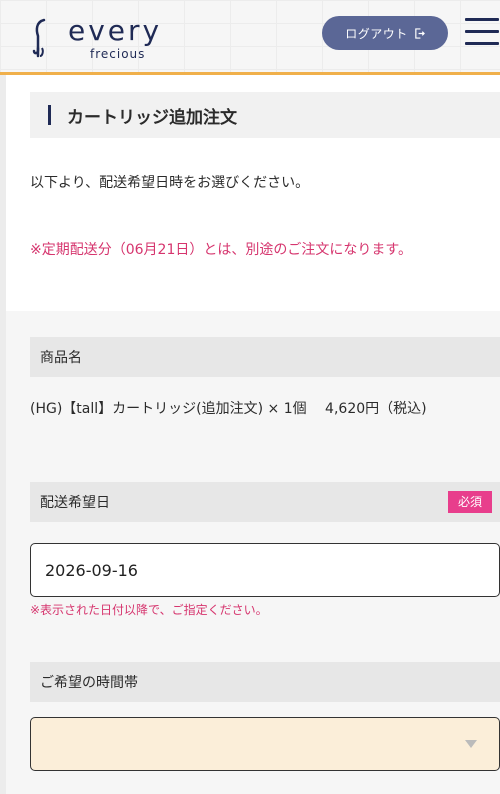 The image size is (500, 794). What do you see at coordinates (265, 502) in the screenshot?
I see `delivery-date-section-header: 配送希望日 必須` at bounding box center [265, 502].